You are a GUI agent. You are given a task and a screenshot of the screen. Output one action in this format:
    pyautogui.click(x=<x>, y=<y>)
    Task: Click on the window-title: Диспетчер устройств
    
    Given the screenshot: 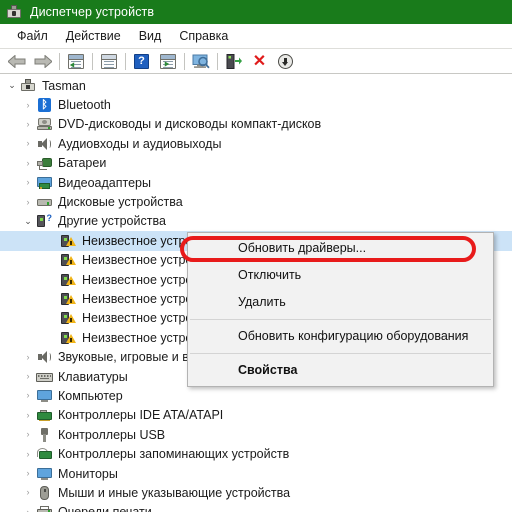 What is the action you would take?
    pyautogui.click(x=92, y=12)
    